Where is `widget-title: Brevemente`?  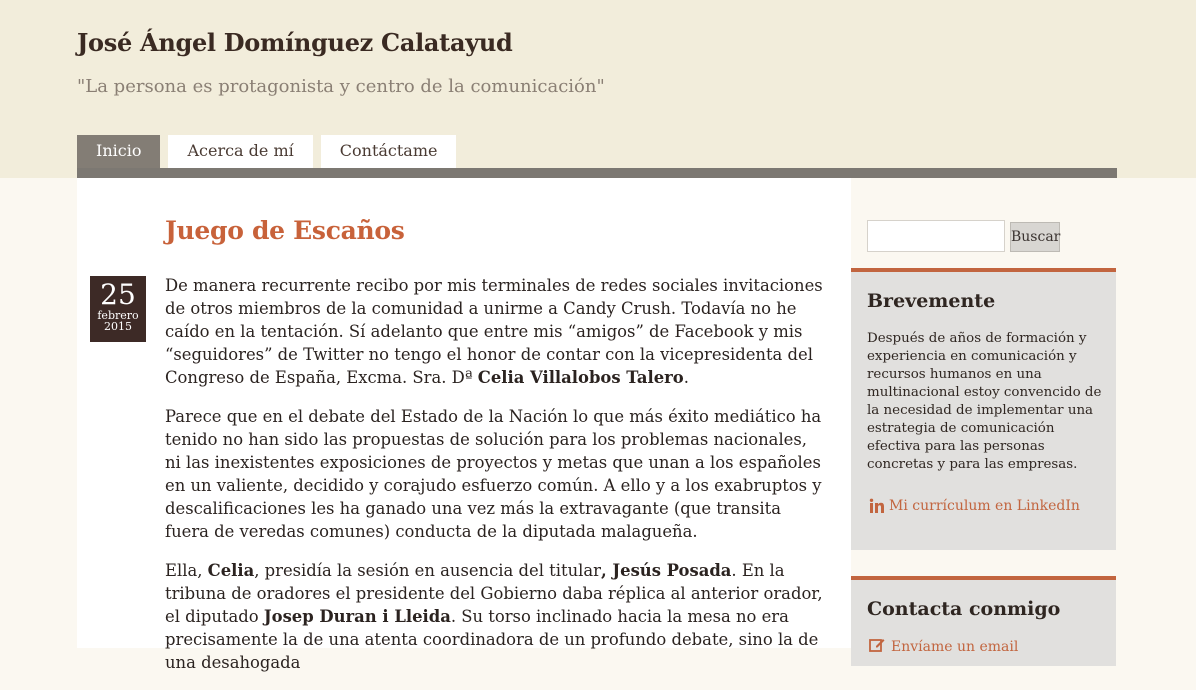 widget-title: Brevemente is located at coordinates (931, 301).